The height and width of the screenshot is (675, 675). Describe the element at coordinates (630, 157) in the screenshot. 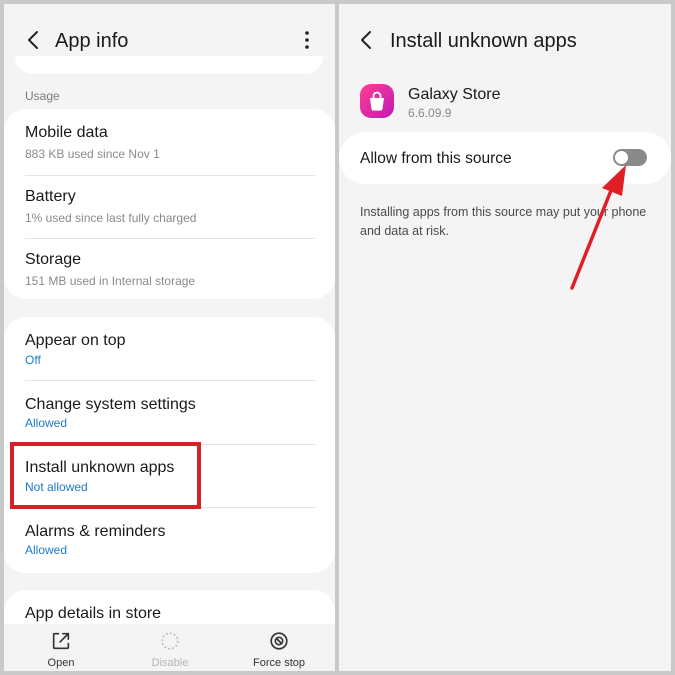

I see `allow-source-toggle` at that location.